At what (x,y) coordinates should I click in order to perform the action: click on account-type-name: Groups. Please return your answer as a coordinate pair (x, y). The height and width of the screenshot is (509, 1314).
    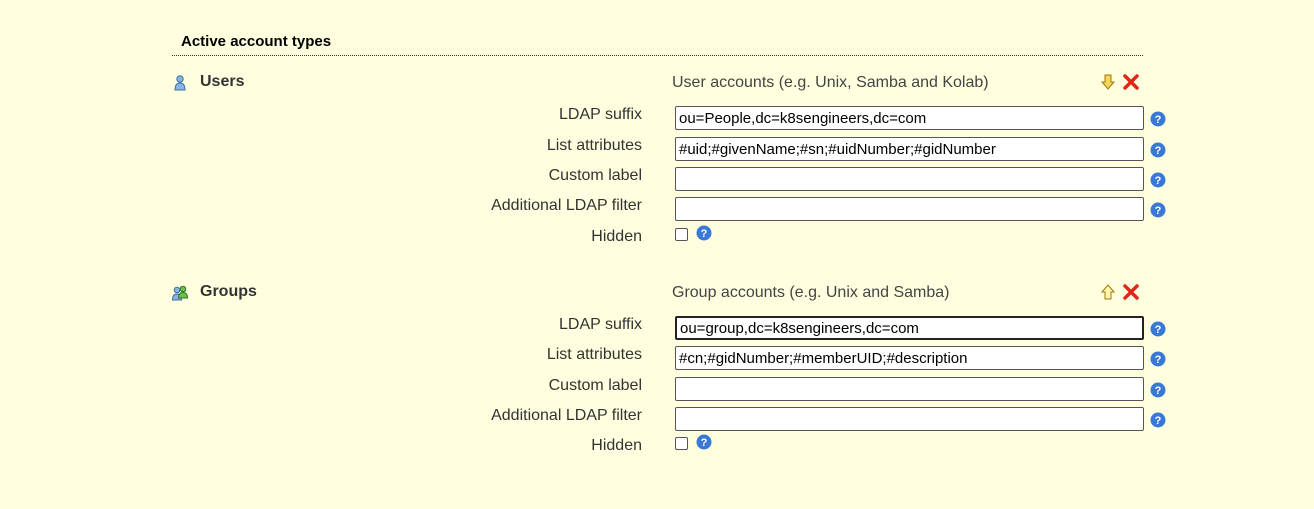
    Looking at the image, I should click on (228, 291).